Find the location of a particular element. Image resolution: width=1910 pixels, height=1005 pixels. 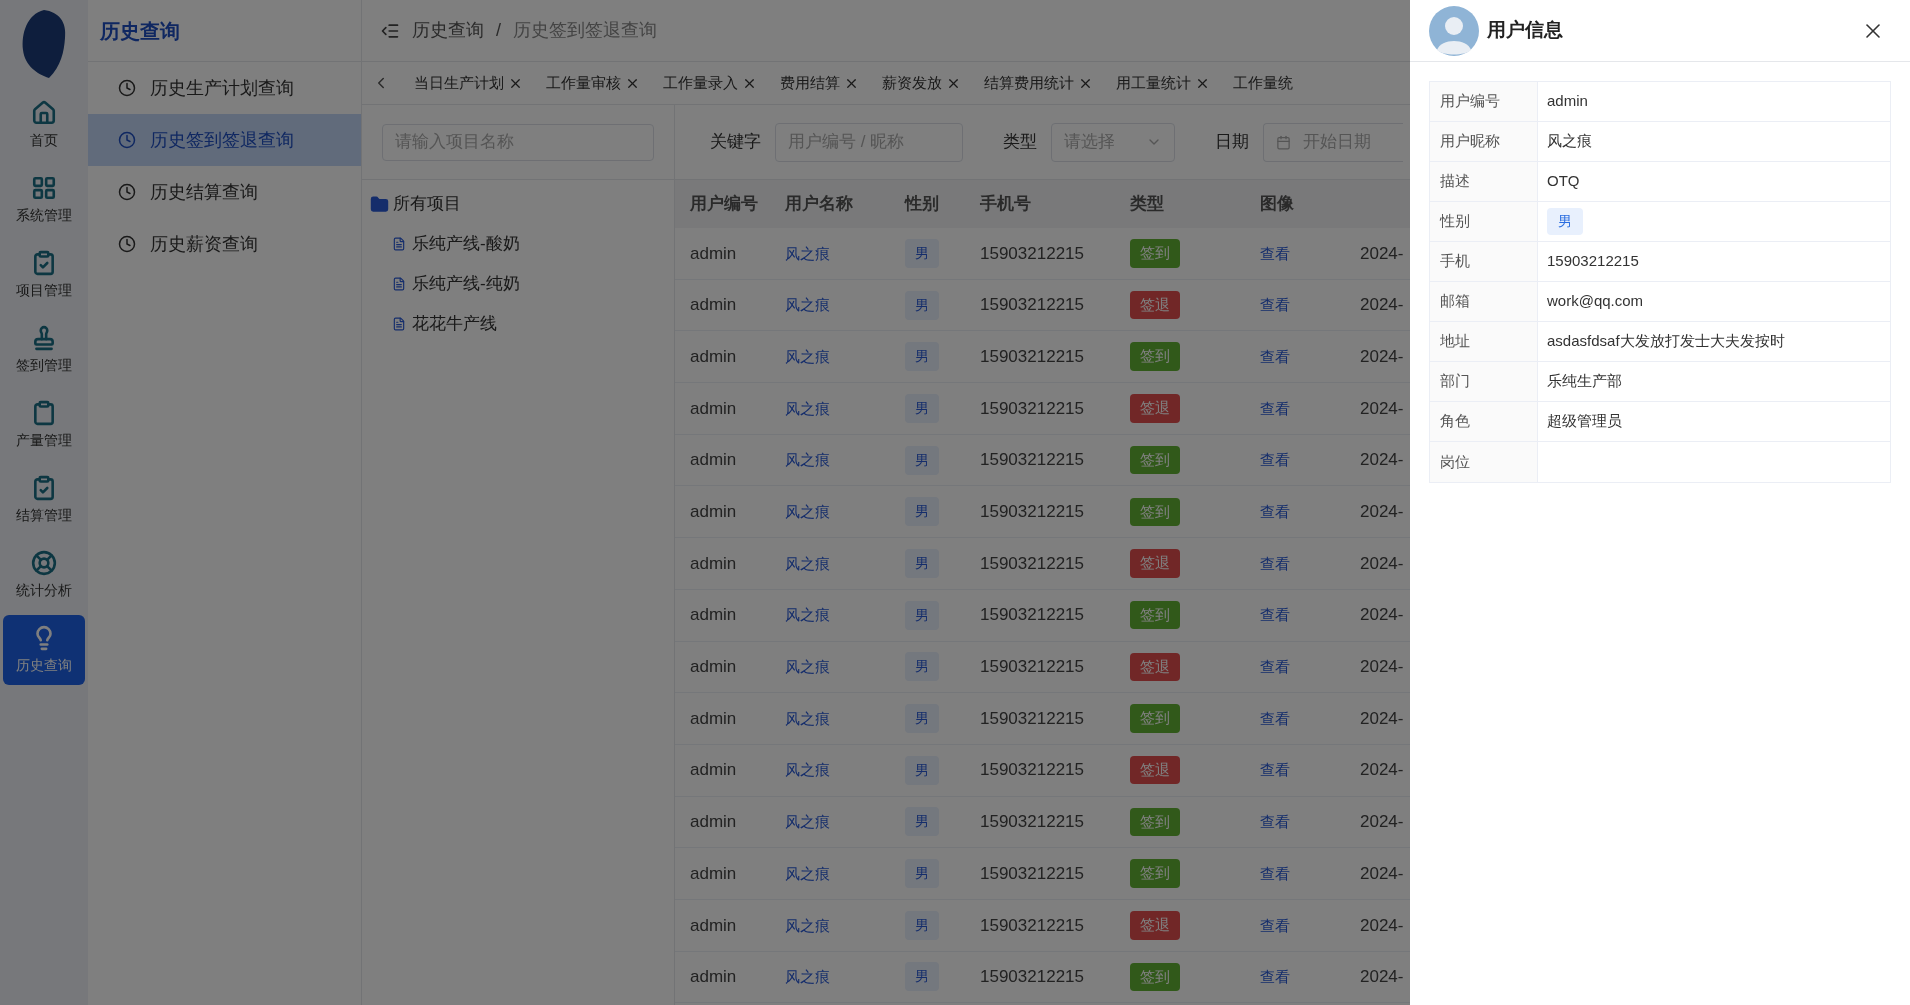

tree-item: 所有项目 is located at coordinates (518, 204).